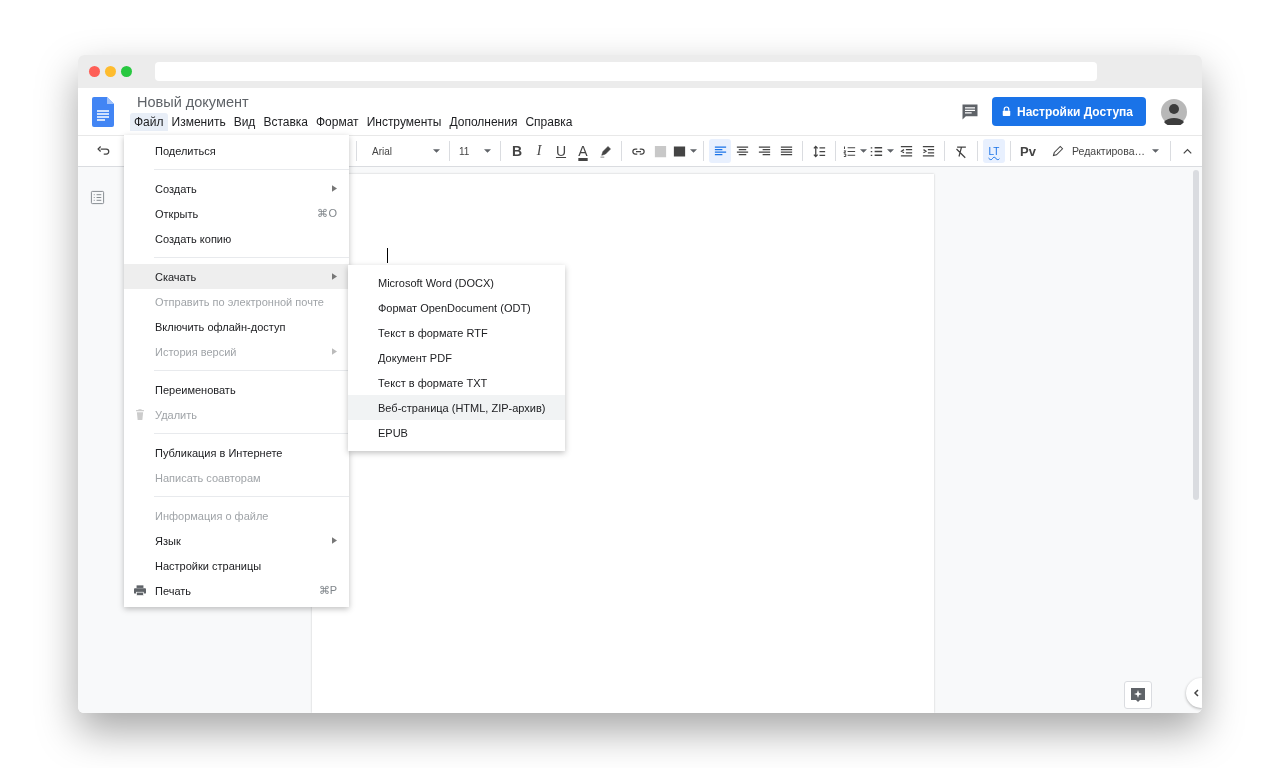 This screenshot has height=768, width=1280. What do you see at coordinates (337, 122) in the screenshot?
I see `menu-item: Формат` at bounding box center [337, 122].